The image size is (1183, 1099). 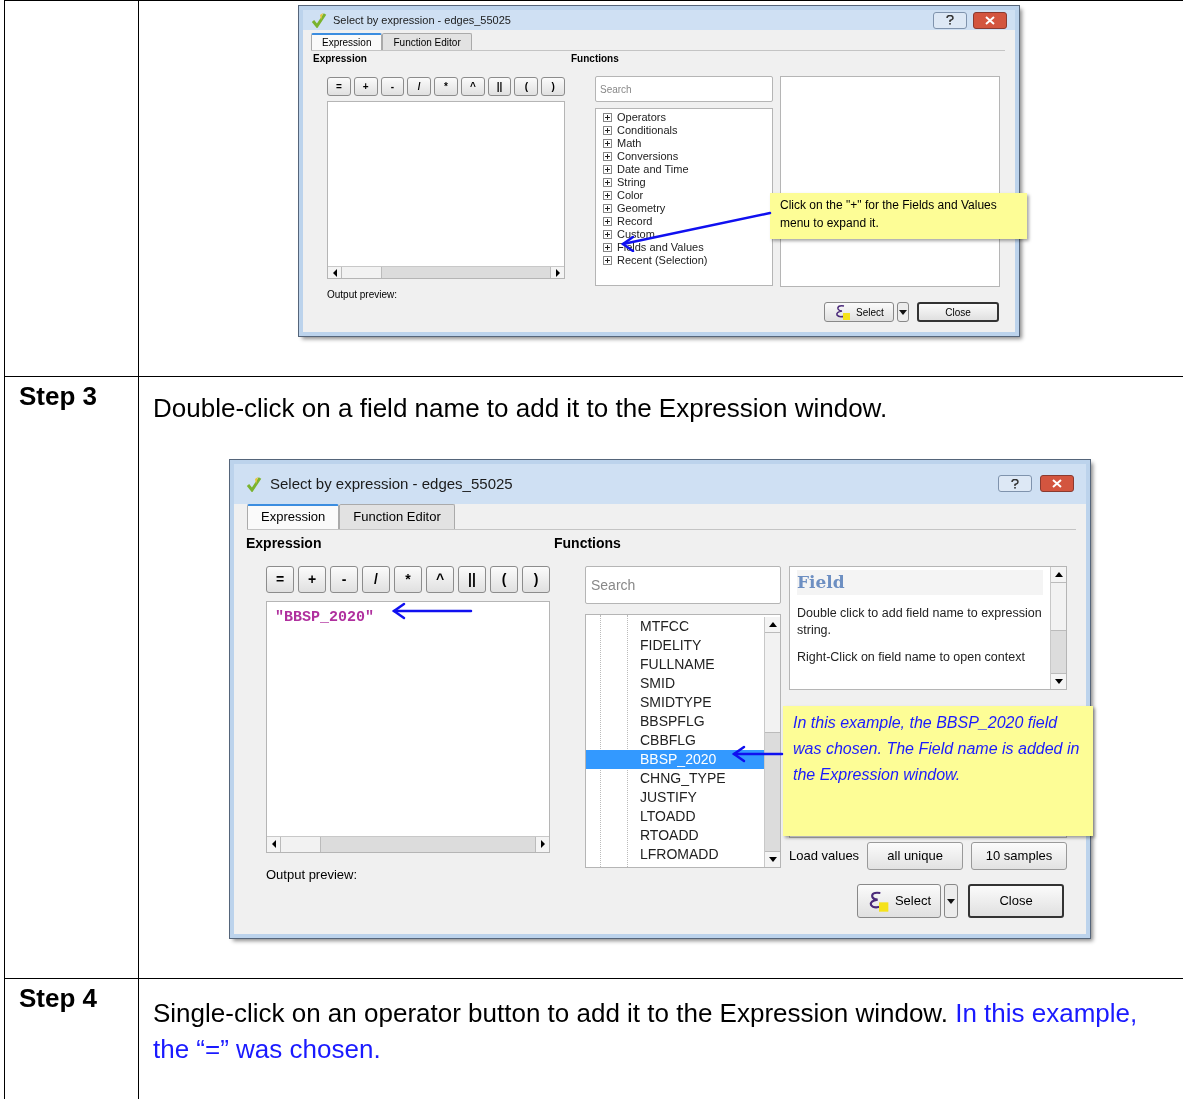 What do you see at coordinates (675, 721) in the screenshot?
I see `tree-item: BBSPFLG` at bounding box center [675, 721].